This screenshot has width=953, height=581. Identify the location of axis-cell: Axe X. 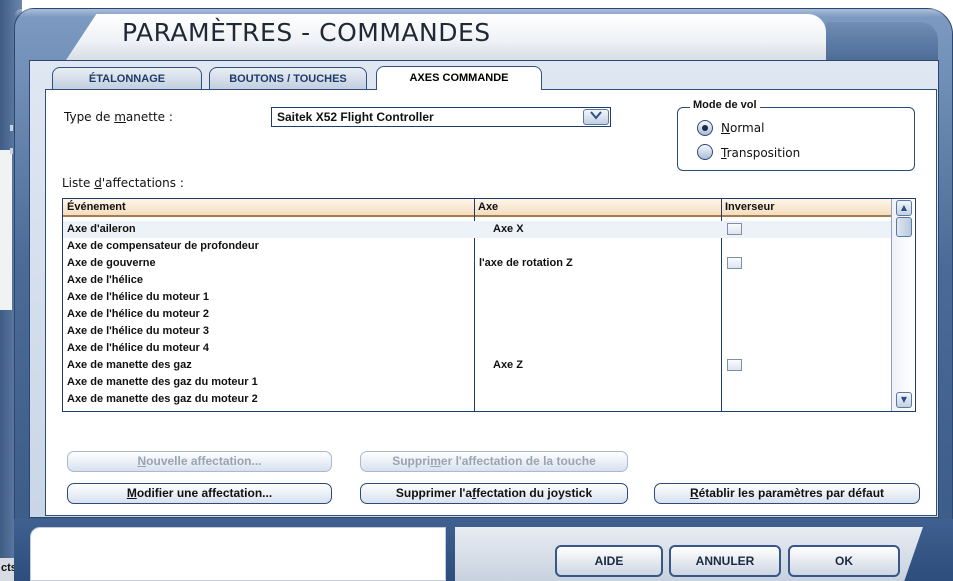
(508, 229).